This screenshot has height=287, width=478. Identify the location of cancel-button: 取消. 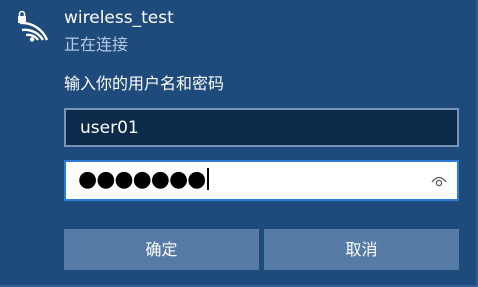
(361, 249).